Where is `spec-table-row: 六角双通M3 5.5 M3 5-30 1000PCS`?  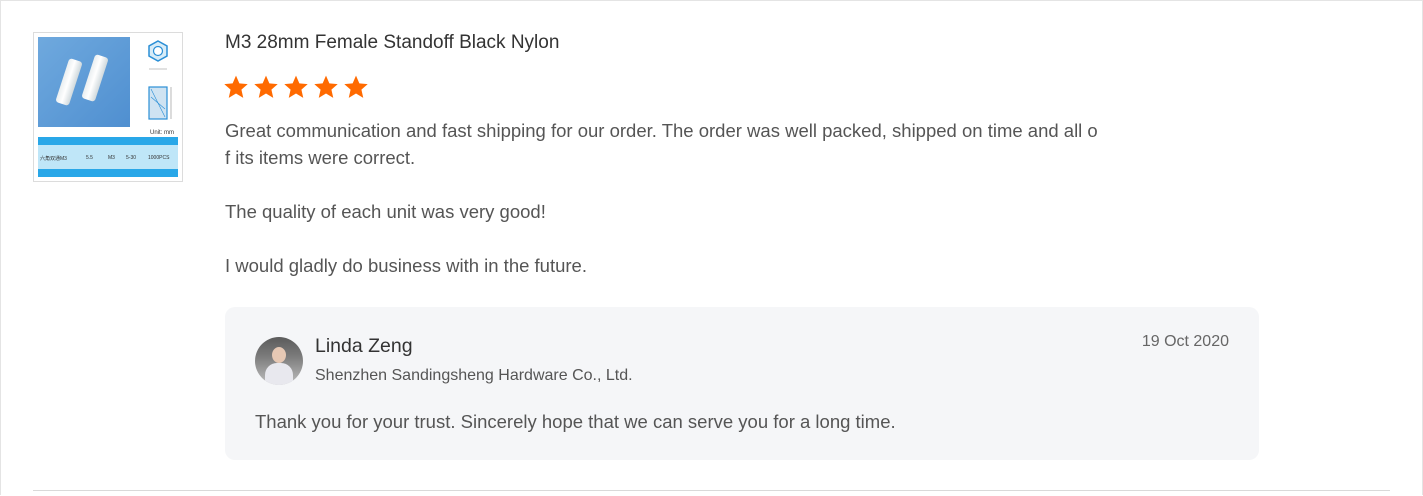
spec-table-row: 六角双通M3 5.5 M3 5-30 1000PCS is located at coordinates (108, 157).